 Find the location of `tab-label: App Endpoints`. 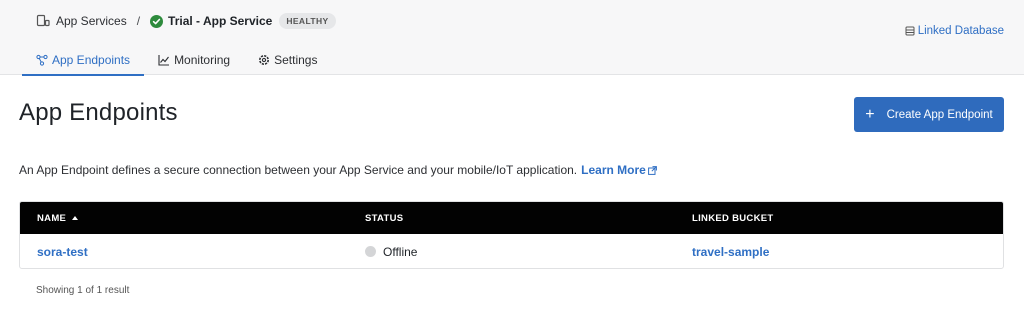

tab-label: App Endpoints is located at coordinates (91, 59).